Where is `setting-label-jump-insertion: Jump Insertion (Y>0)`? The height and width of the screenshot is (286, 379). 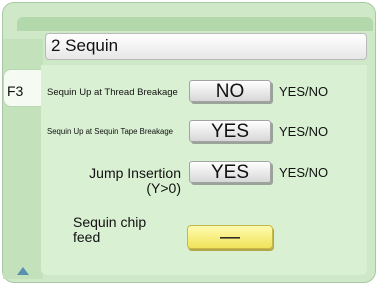 setting-label-jump-insertion: Jump Insertion (Y>0) is located at coordinates (135, 180).